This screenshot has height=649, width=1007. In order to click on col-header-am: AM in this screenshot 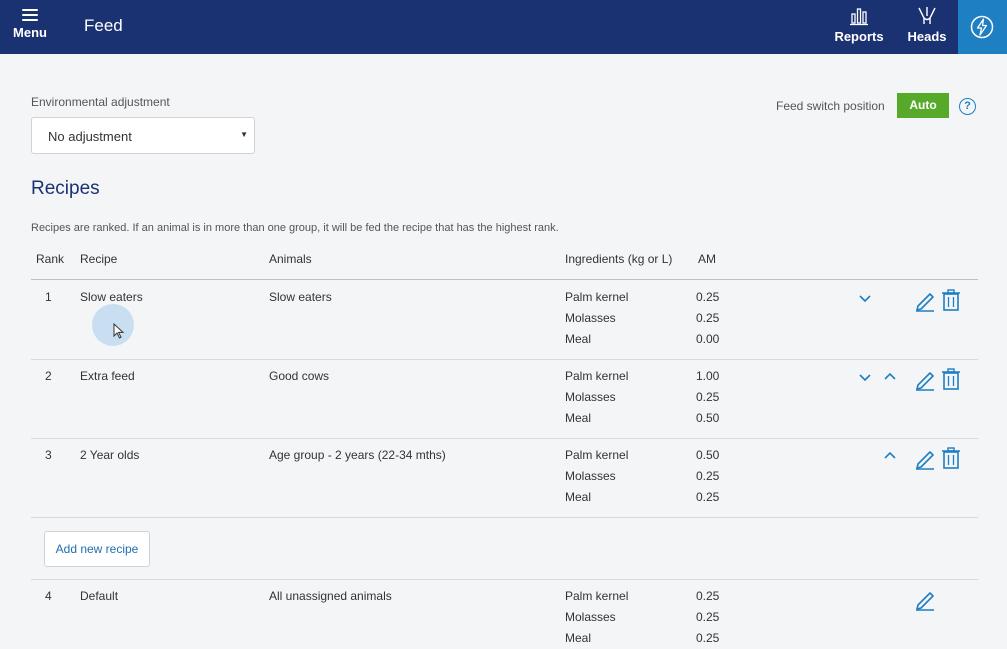, I will do `click(707, 259)`.